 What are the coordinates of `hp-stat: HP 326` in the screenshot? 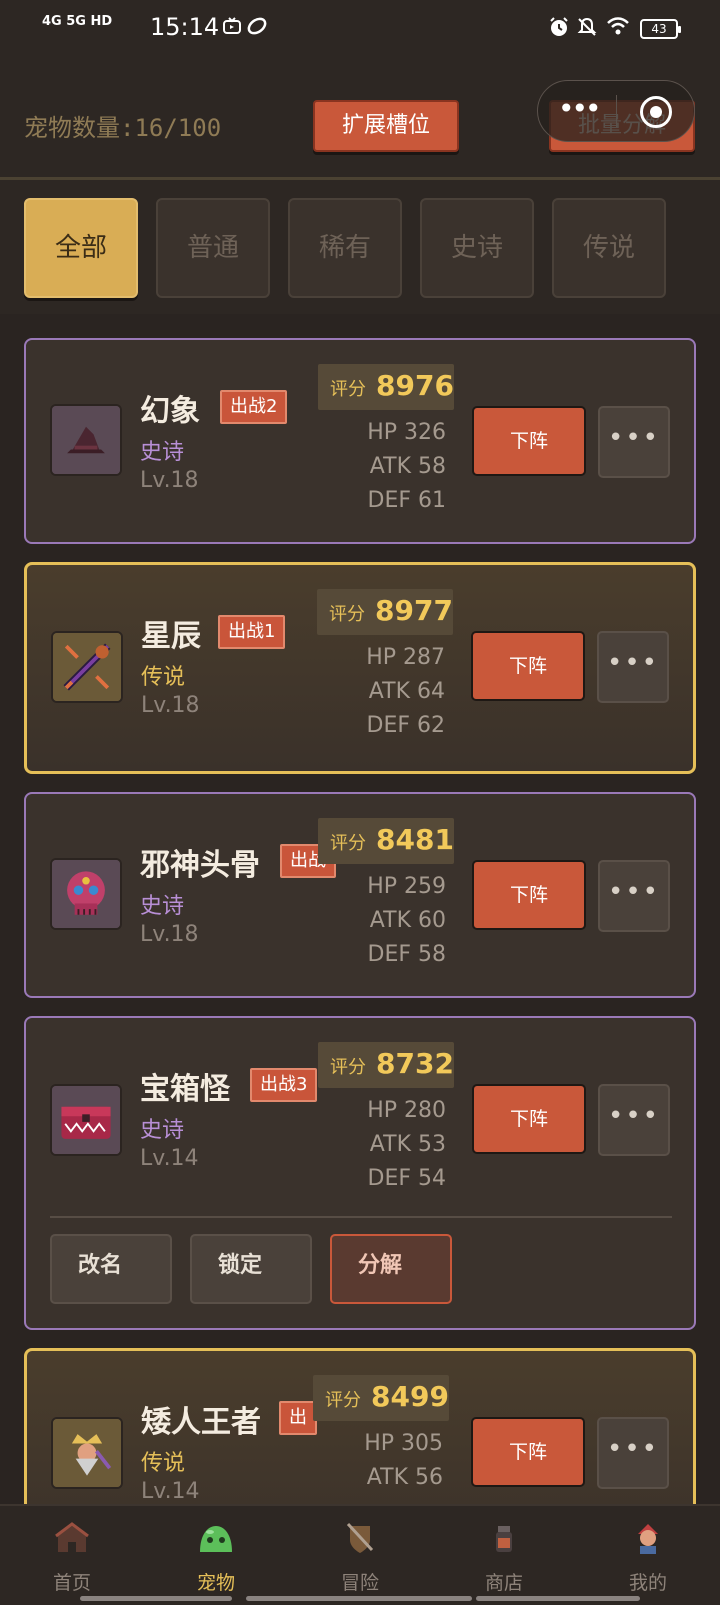 It's located at (406, 432).